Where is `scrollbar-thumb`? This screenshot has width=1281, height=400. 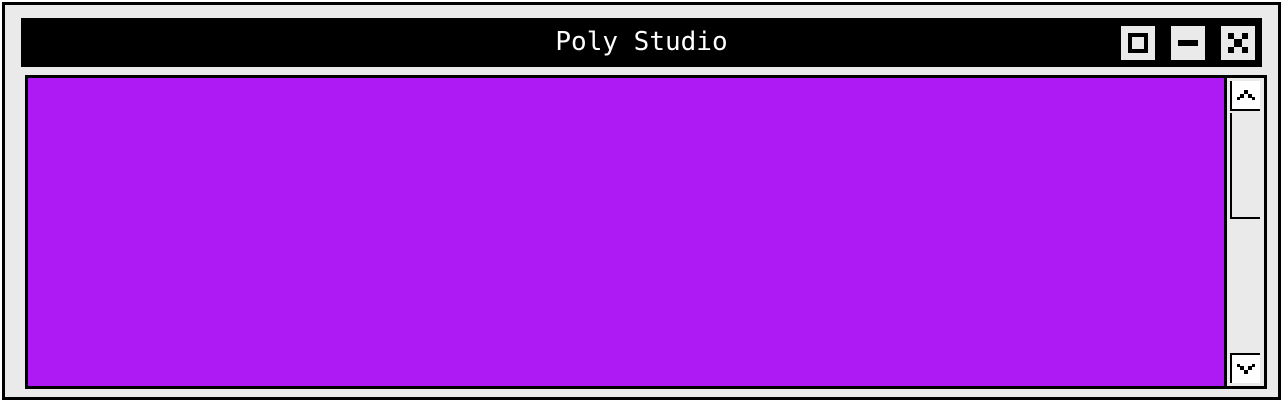
scrollbar-thumb is located at coordinates (1245, 166).